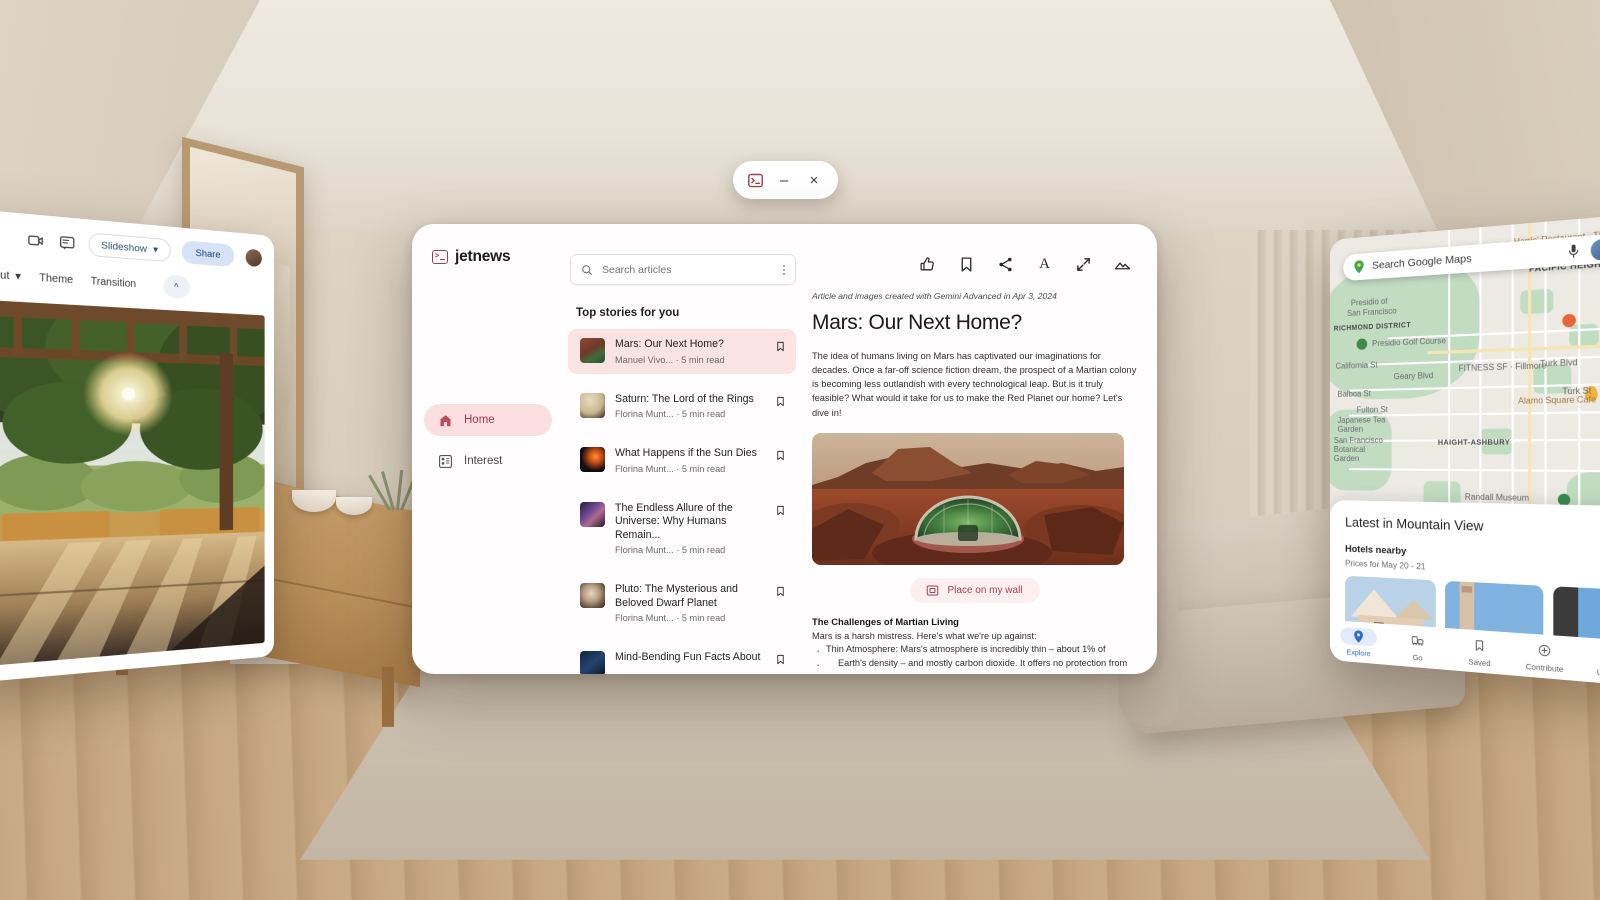 Image resolution: width=1600 pixels, height=900 pixels. Describe the element at coordinates (1122, 264) in the screenshot. I see `image-mountain-icon` at that location.